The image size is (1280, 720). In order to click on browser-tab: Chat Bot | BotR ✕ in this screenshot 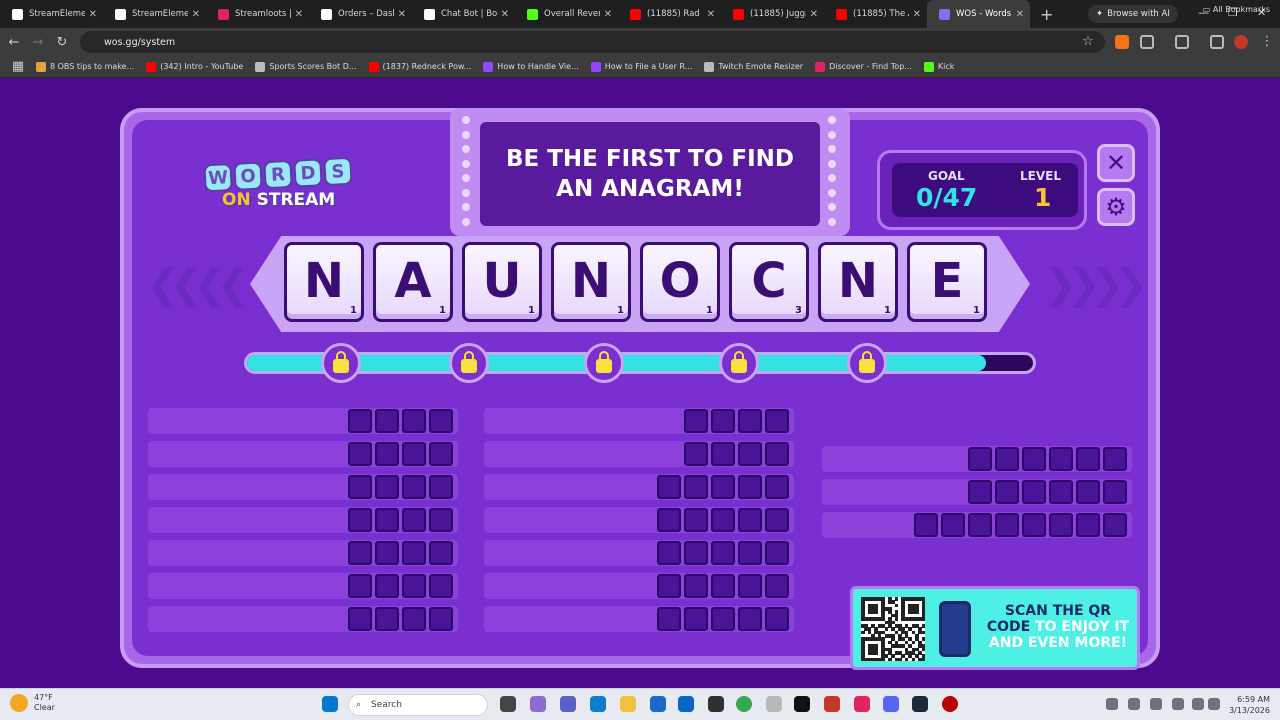, I will do `click(463, 14)`.